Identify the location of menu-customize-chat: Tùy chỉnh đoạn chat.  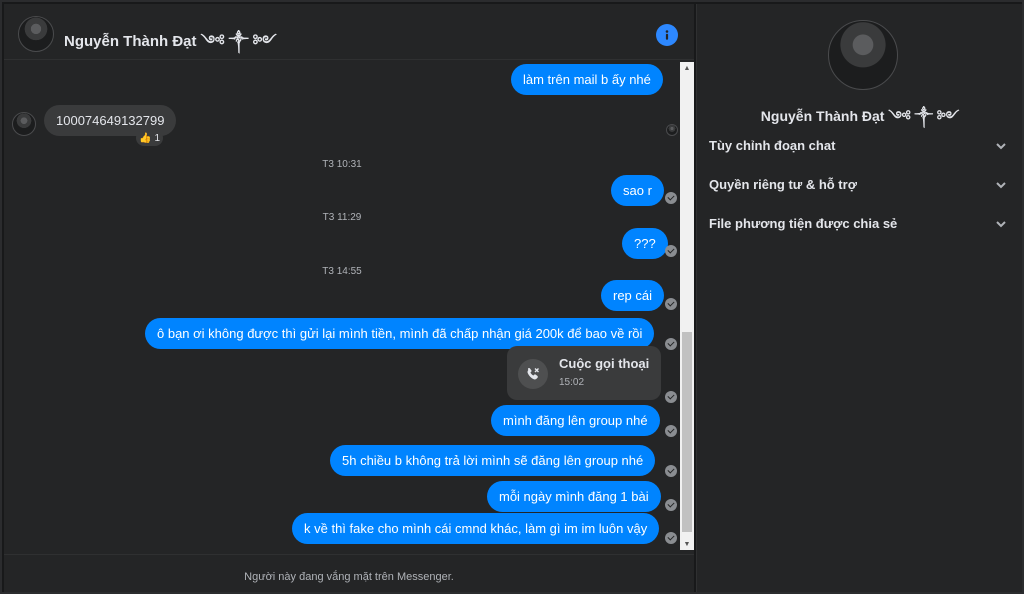
(860, 148).